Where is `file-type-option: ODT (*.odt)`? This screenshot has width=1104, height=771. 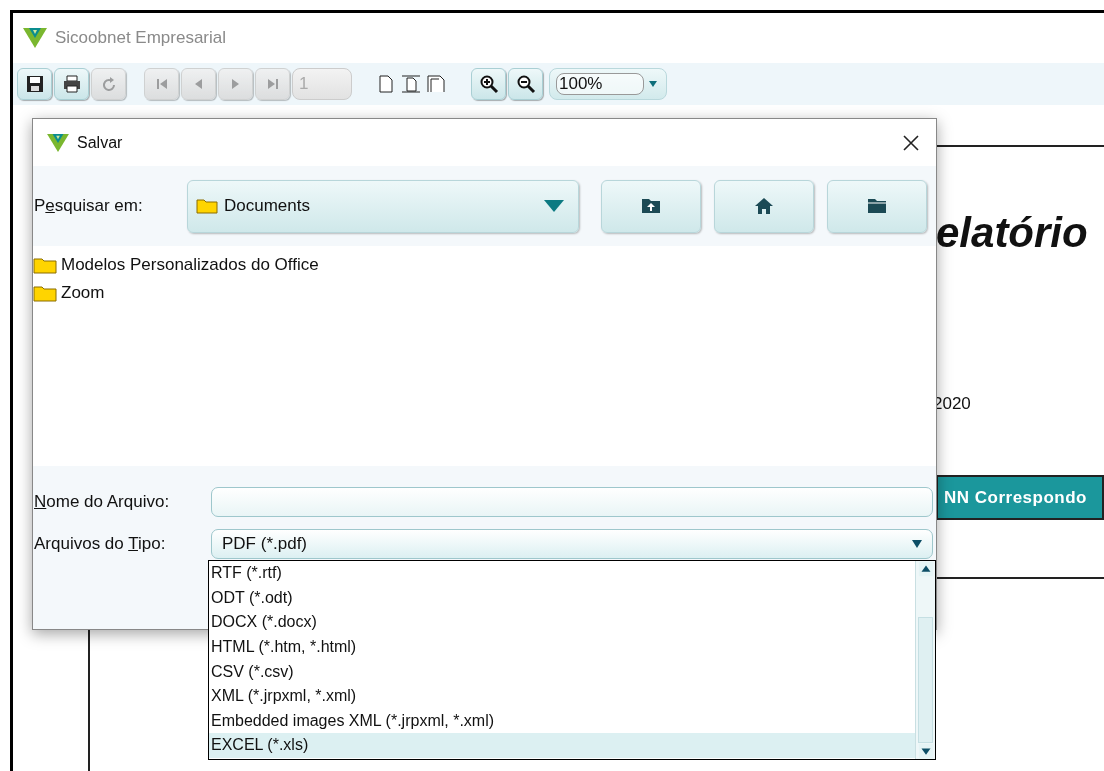
file-type-option: ODT (*.odt) is located at coordinates (562, 598).